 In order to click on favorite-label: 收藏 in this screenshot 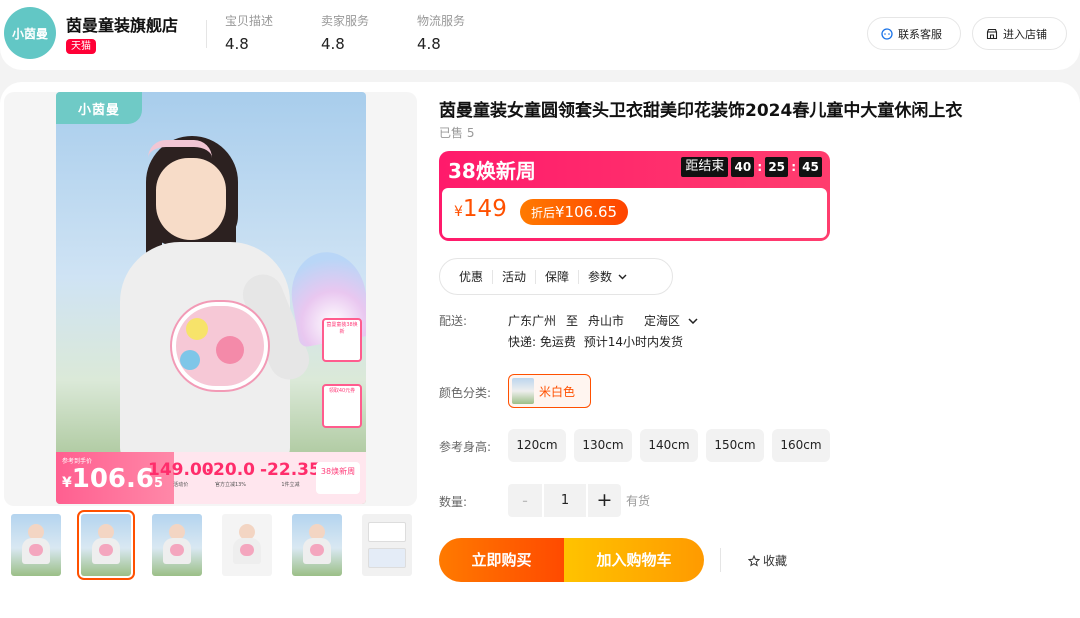, I will do `click(775, 561)`.